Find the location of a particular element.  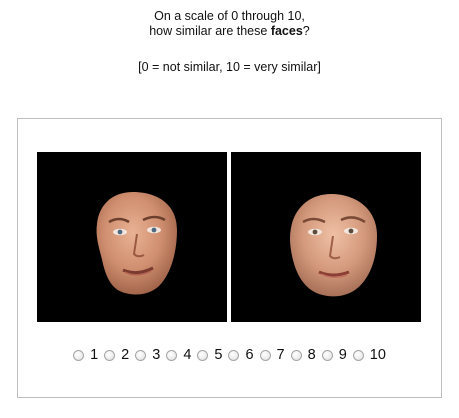

rating-label-4: 4 is located at coordinates (187, 355).